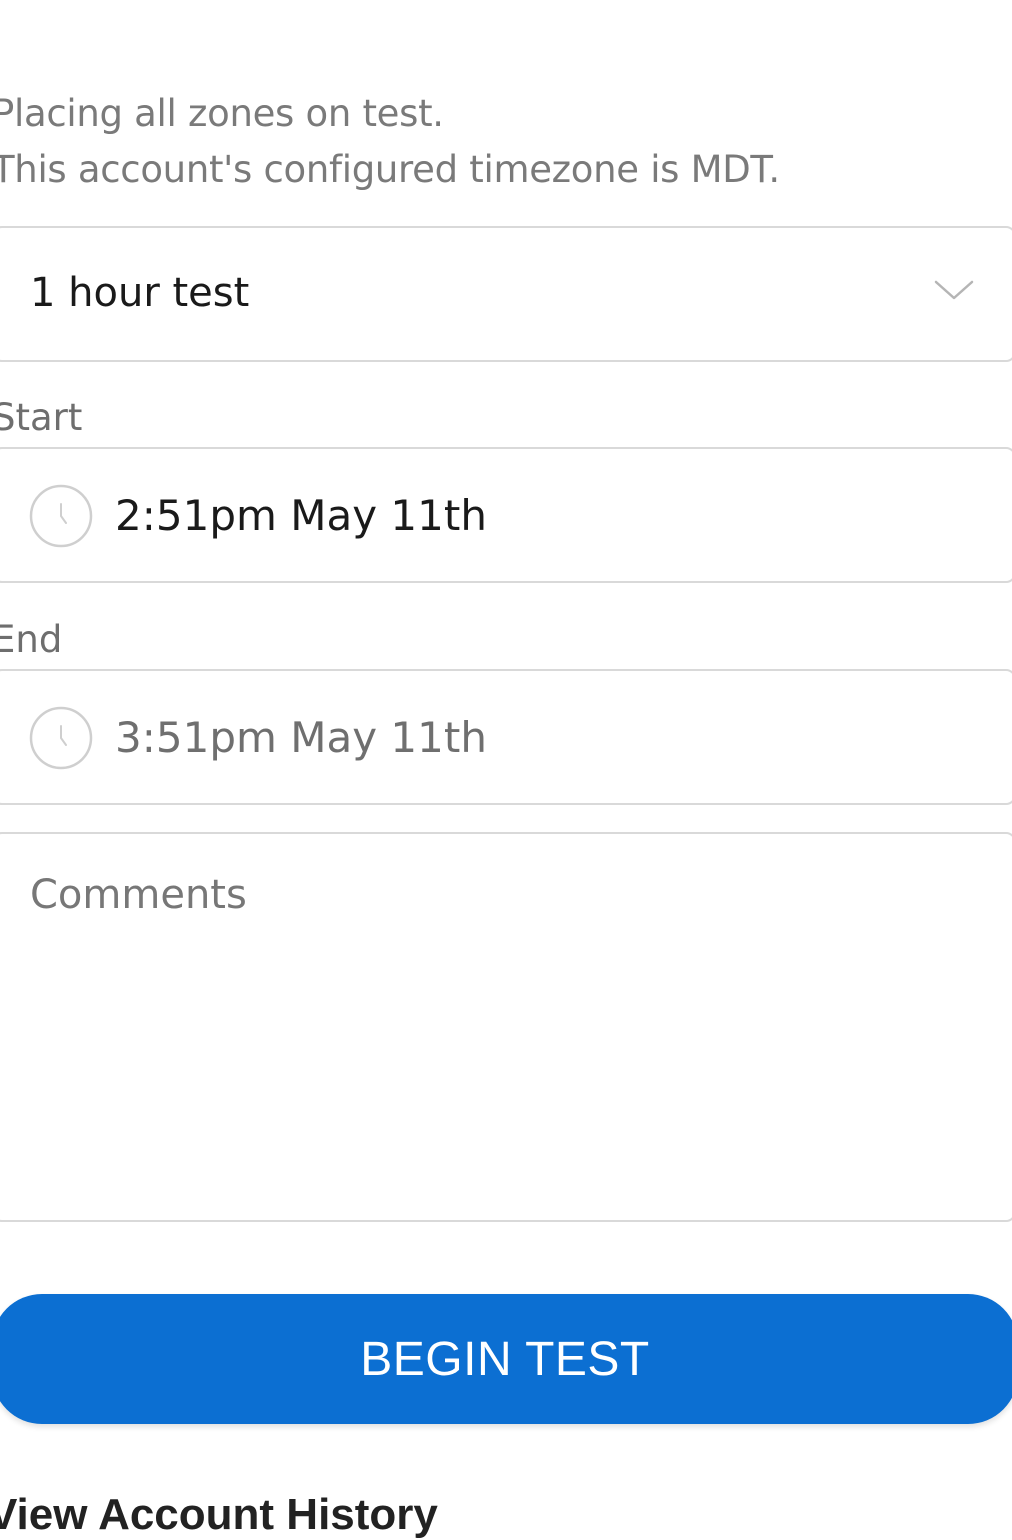 The width and height of the screenshot is (1012, 1540). I want to click on end-time-field: 3:51pm May 11th, so click(506, 737).